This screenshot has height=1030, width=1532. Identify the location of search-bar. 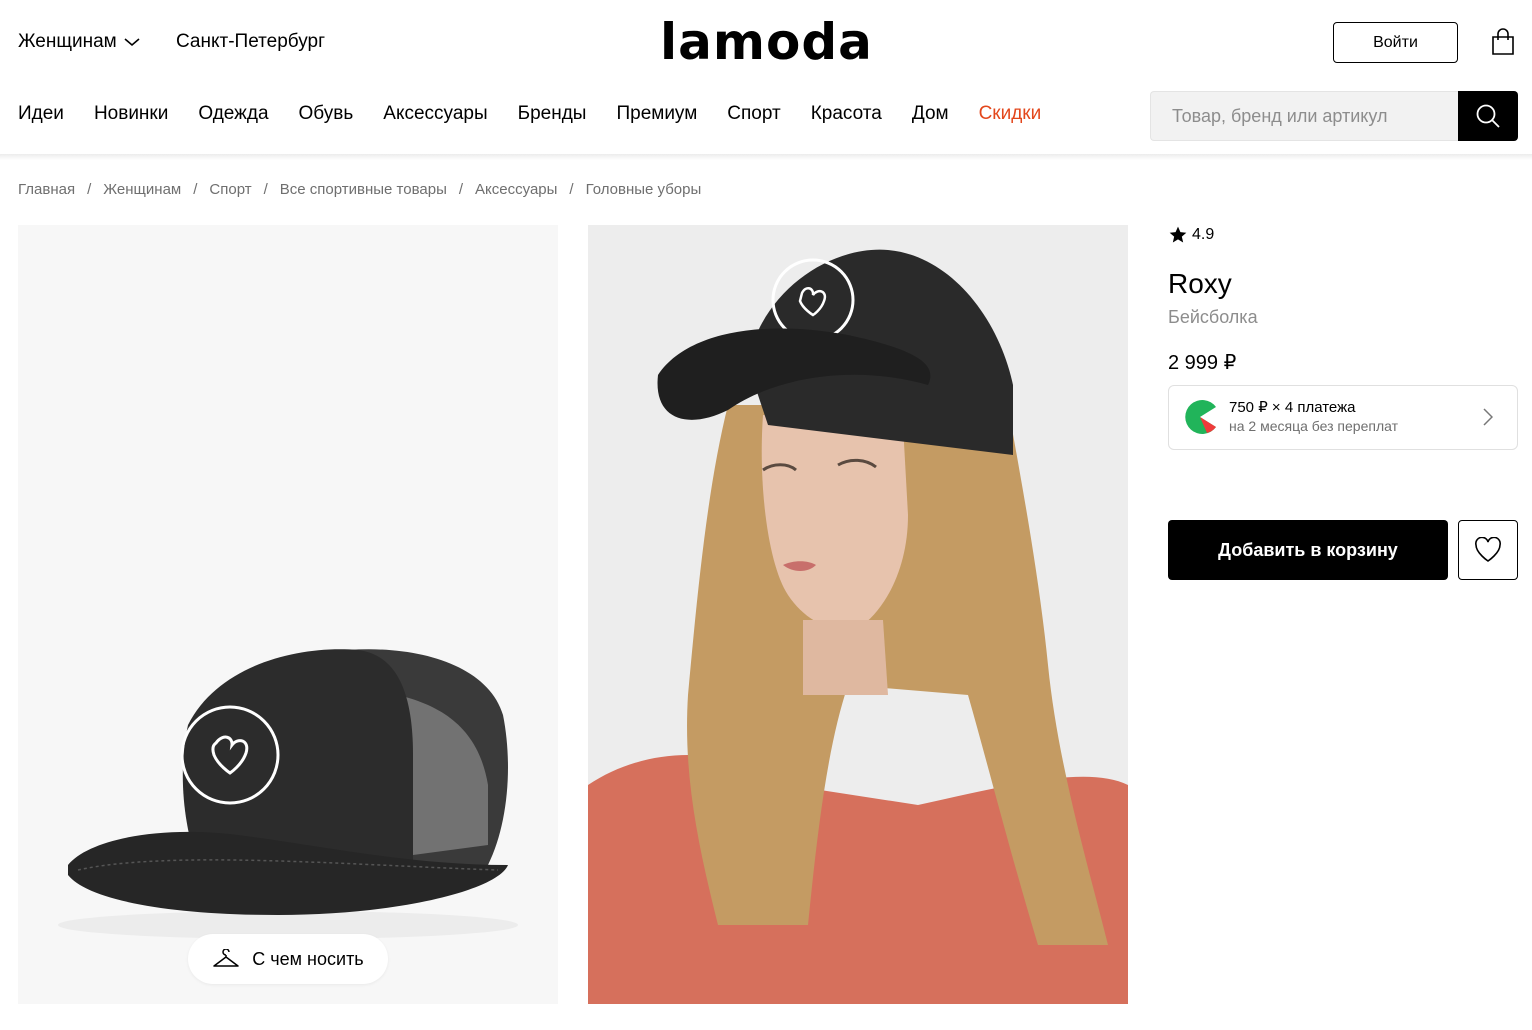
(1334, 116).